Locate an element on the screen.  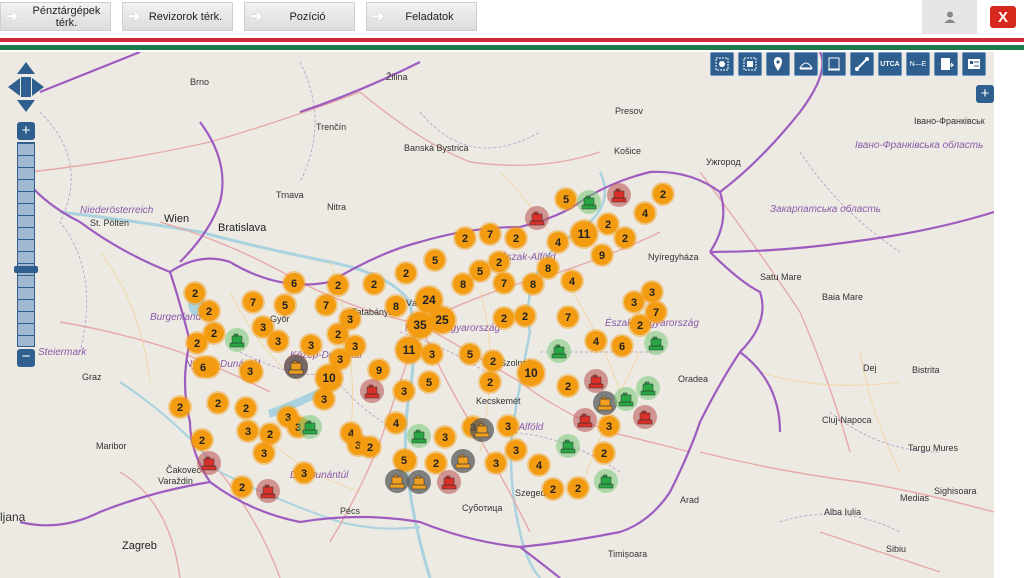
fullscreen-button is located at coordinates (750, 64).